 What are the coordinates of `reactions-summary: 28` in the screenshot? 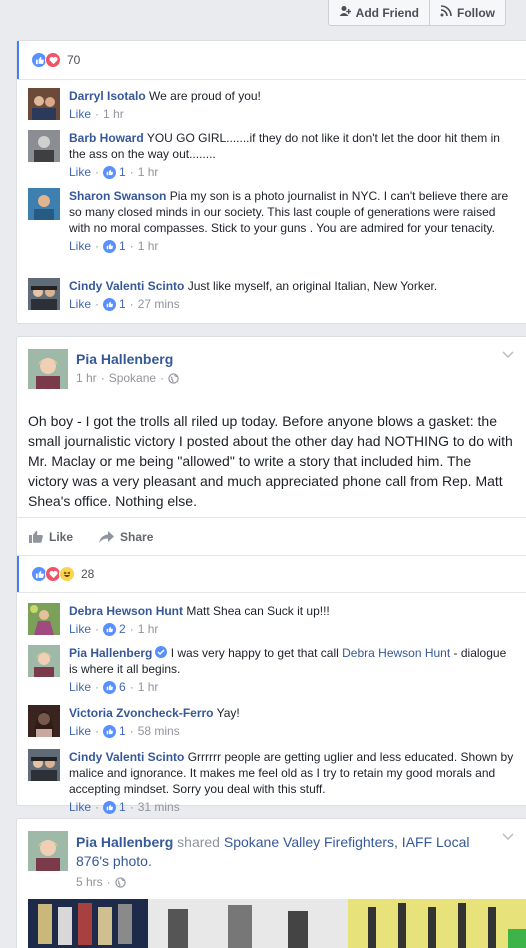 It's located at (271, 574).